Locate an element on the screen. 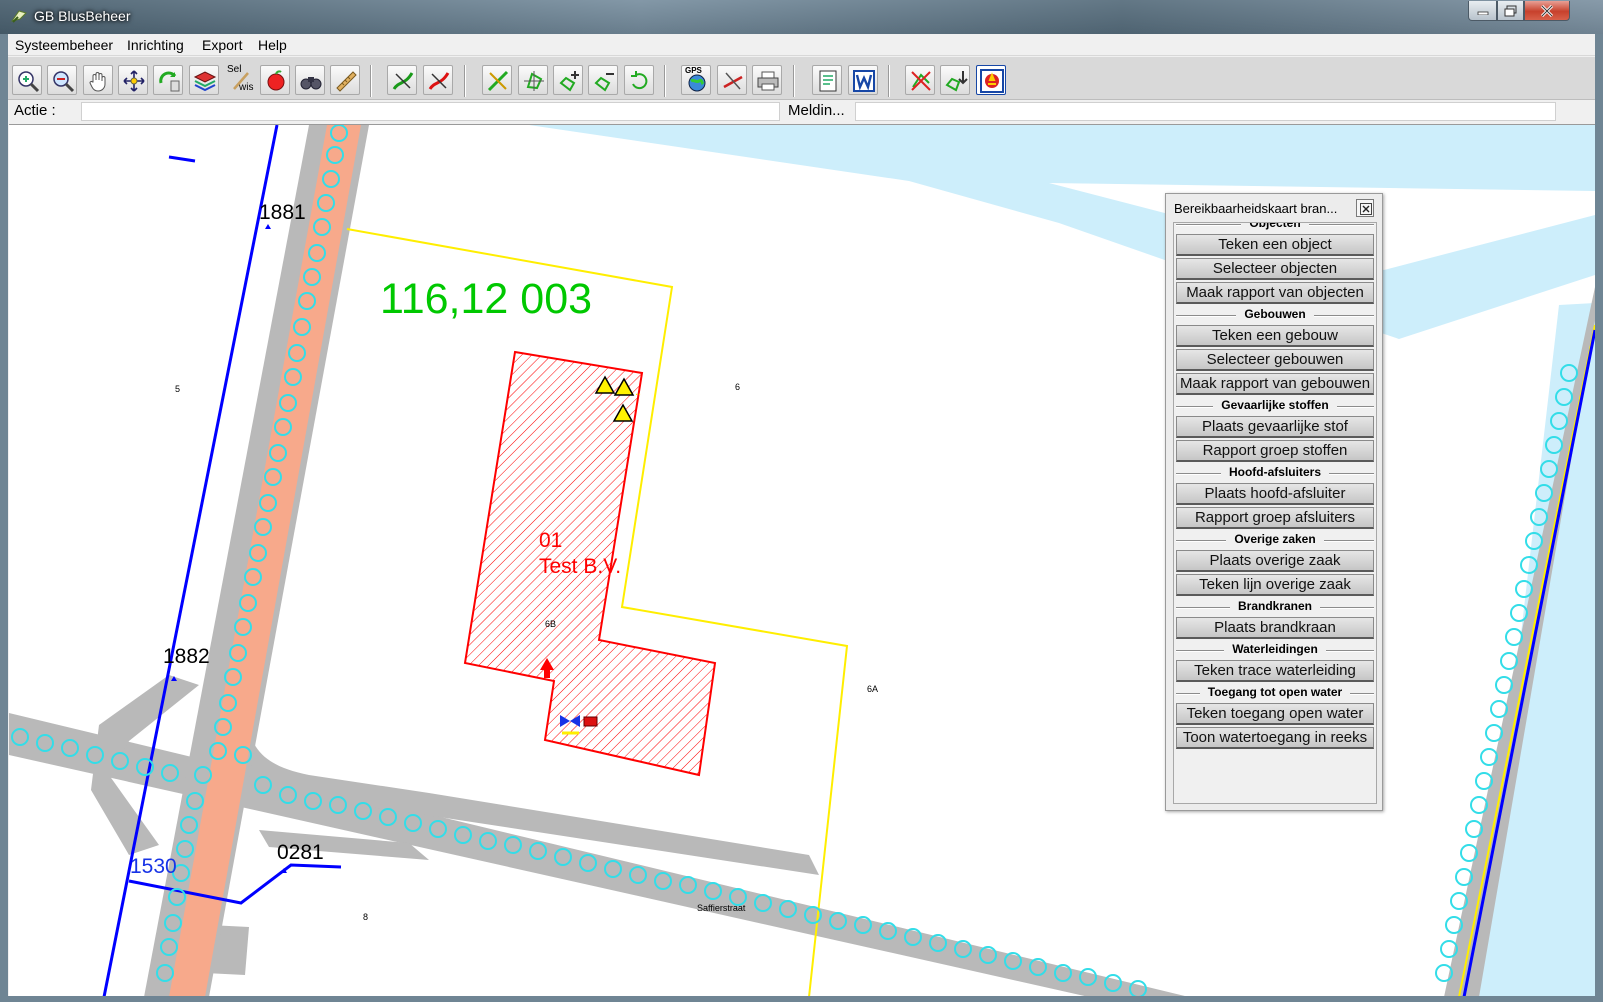  fire-panel-icon is located at coordinates (590, 721).